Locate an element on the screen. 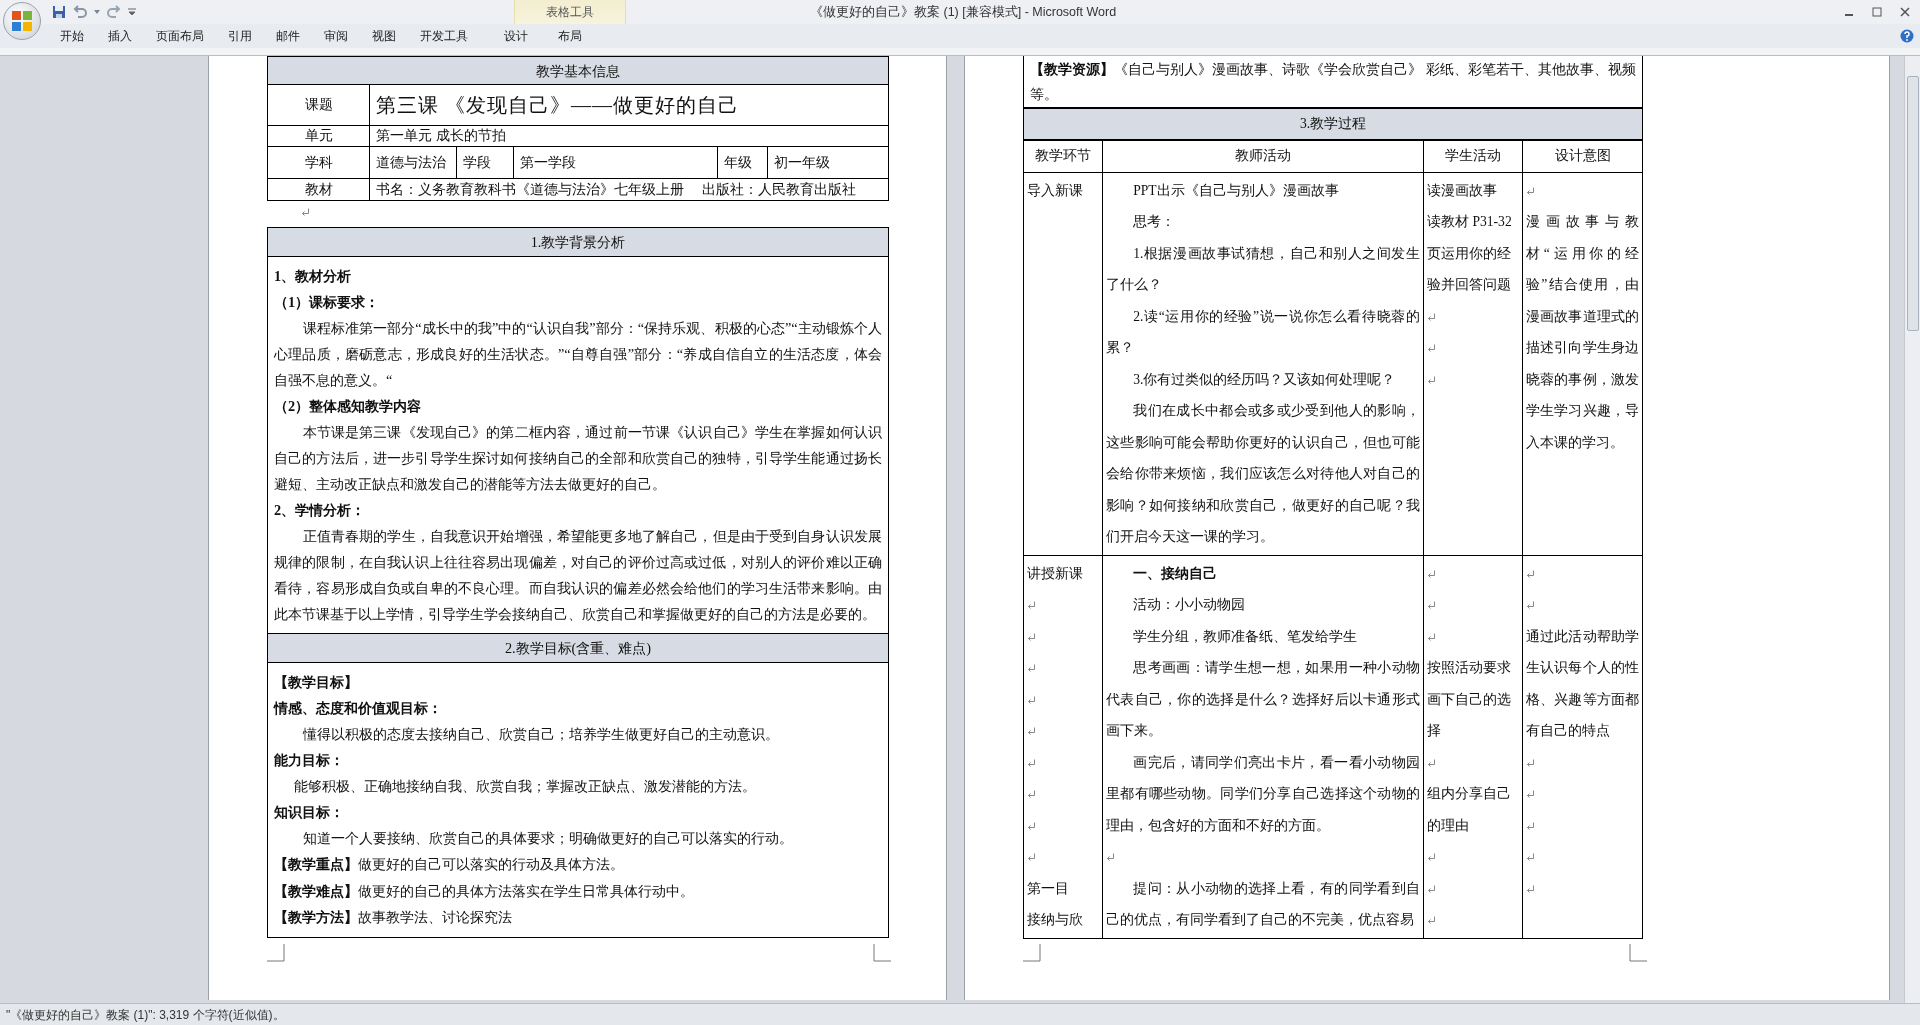 The height and width of the screenshot is (1025, 1920). cell-text: 思考画画：请学生想一想，如果用一种小动物代表自己，你的选择是什么？选择好后以卡通形式画下来。 is located at coordinates (1263, 699).